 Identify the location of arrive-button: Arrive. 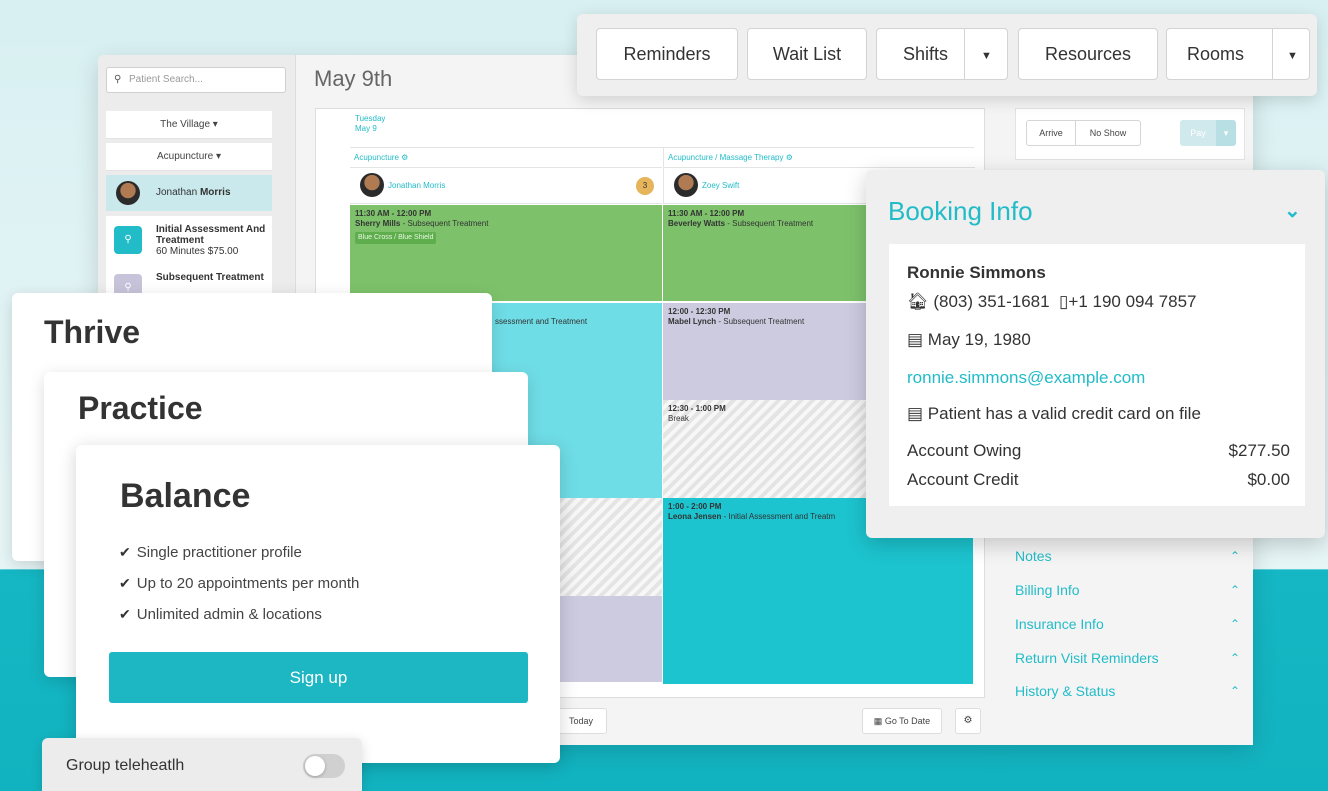
(1051, 133).